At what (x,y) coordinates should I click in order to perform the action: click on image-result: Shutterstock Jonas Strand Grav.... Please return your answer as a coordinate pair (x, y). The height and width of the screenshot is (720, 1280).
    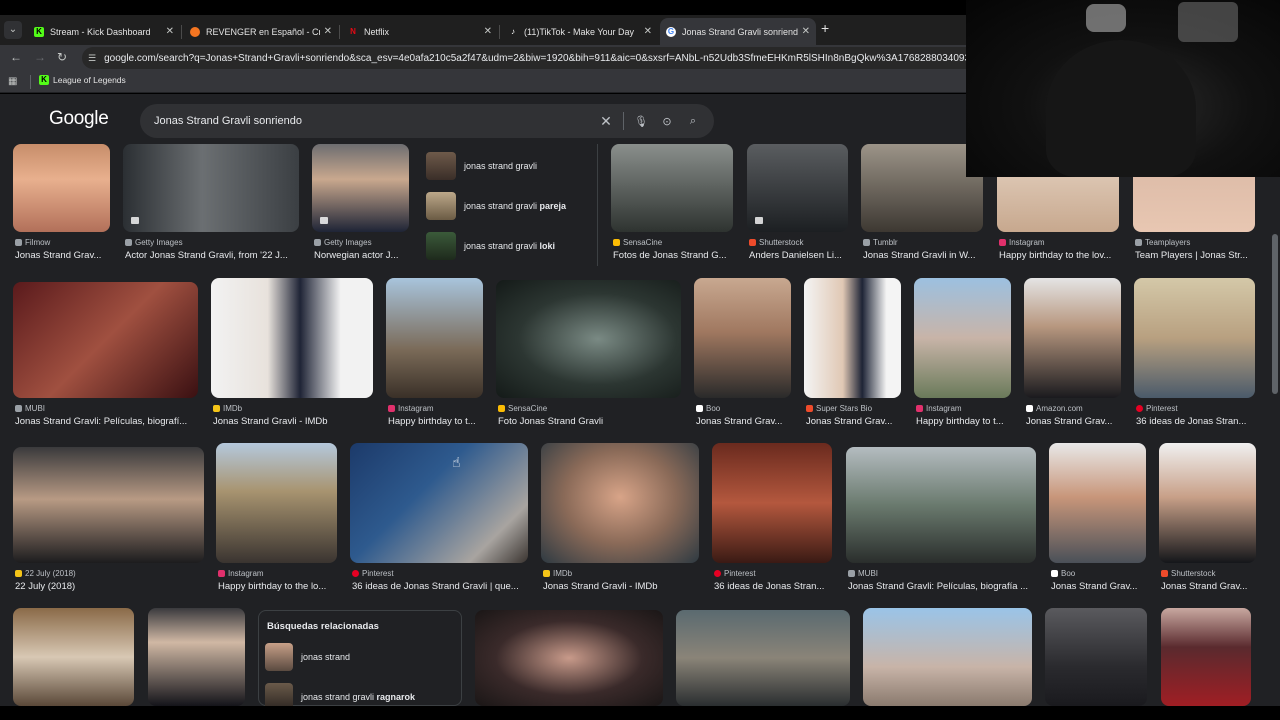
    Looking at the image, I should click on (1207, 520).